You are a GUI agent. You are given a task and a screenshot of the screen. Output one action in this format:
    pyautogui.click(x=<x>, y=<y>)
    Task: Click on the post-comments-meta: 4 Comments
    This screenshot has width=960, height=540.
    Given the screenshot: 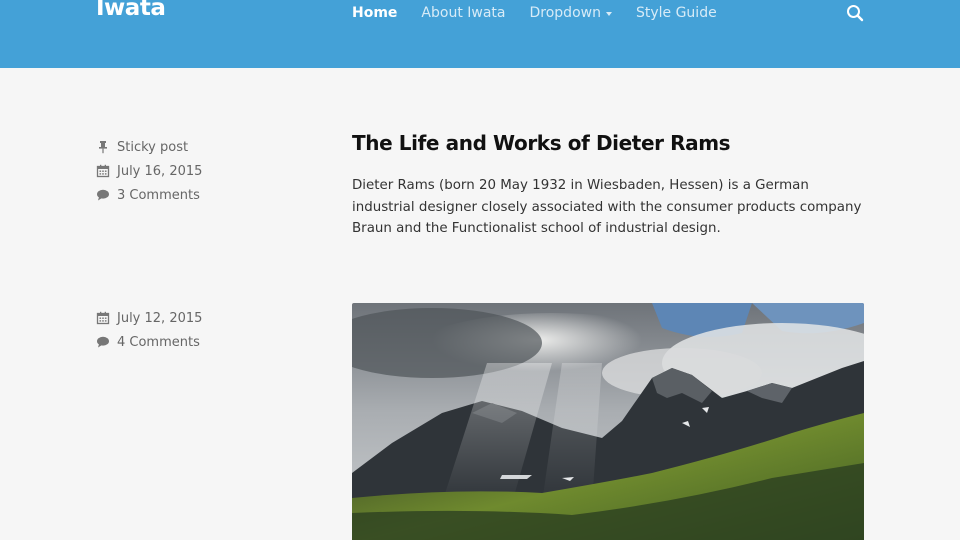 What is the action you would take?
    pyautogui.click(x=196, y=342)
    